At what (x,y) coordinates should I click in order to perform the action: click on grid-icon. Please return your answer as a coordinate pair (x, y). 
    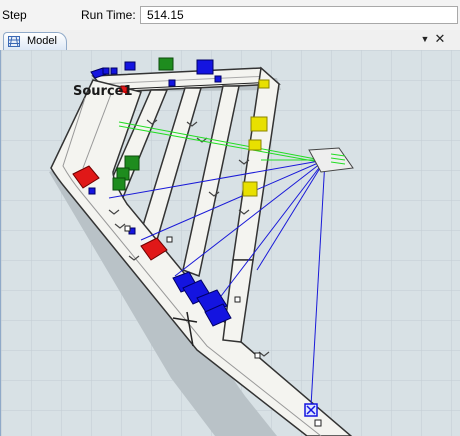
    Looking at the image, I should click on (14, 41).